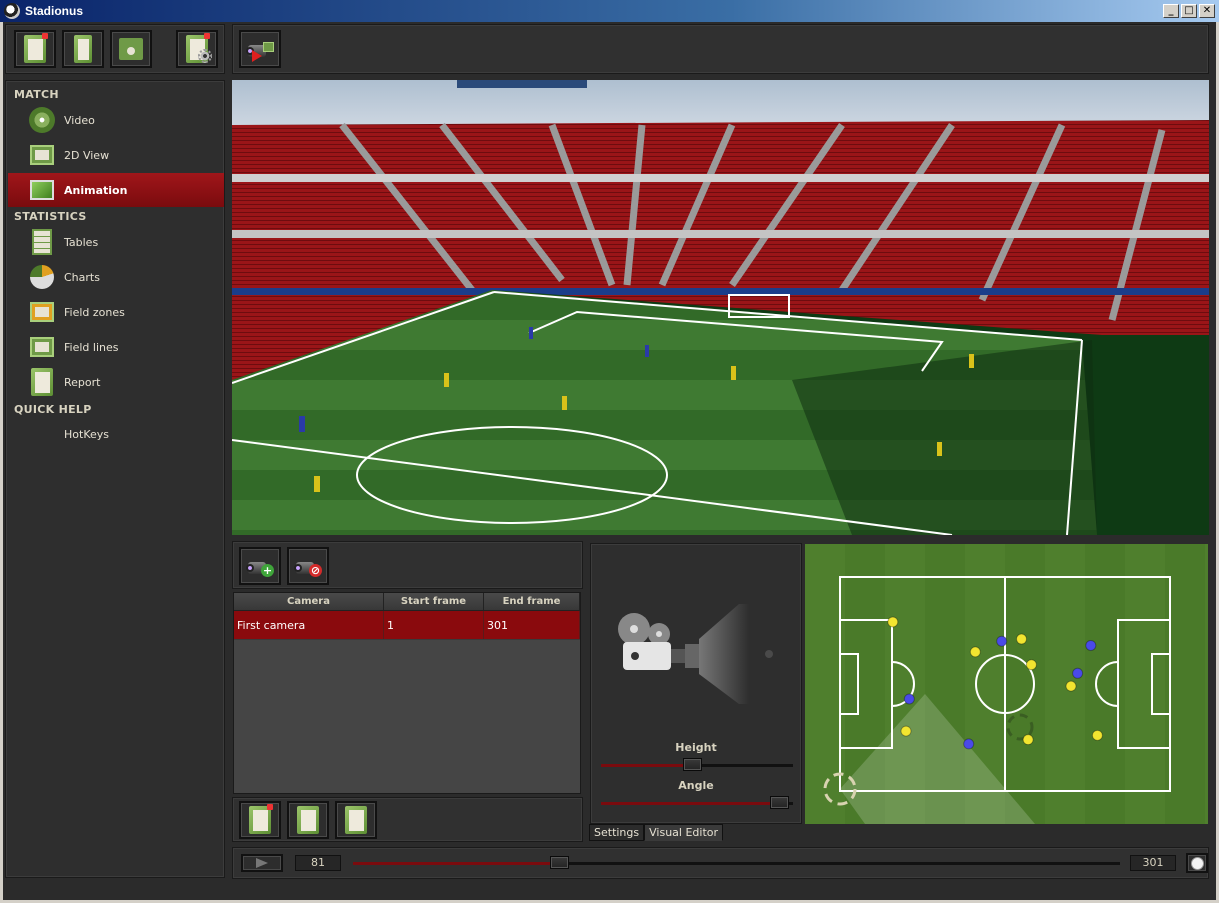  Describe the element at coordinates (1153, 863) in the screenshot. I see `total-frames-field: 301` at that location.